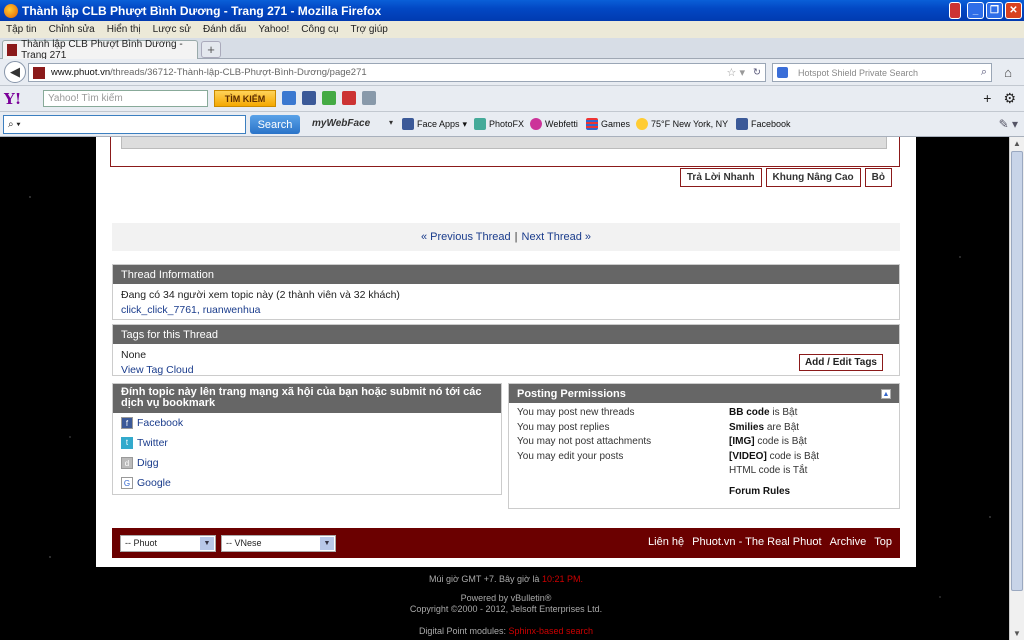 Image resolution: width=1024 pixels, height=640 pixels. Describe the element at coordinates (127, 443) in the screenshot. I see `twitter-icon: t` at that location.